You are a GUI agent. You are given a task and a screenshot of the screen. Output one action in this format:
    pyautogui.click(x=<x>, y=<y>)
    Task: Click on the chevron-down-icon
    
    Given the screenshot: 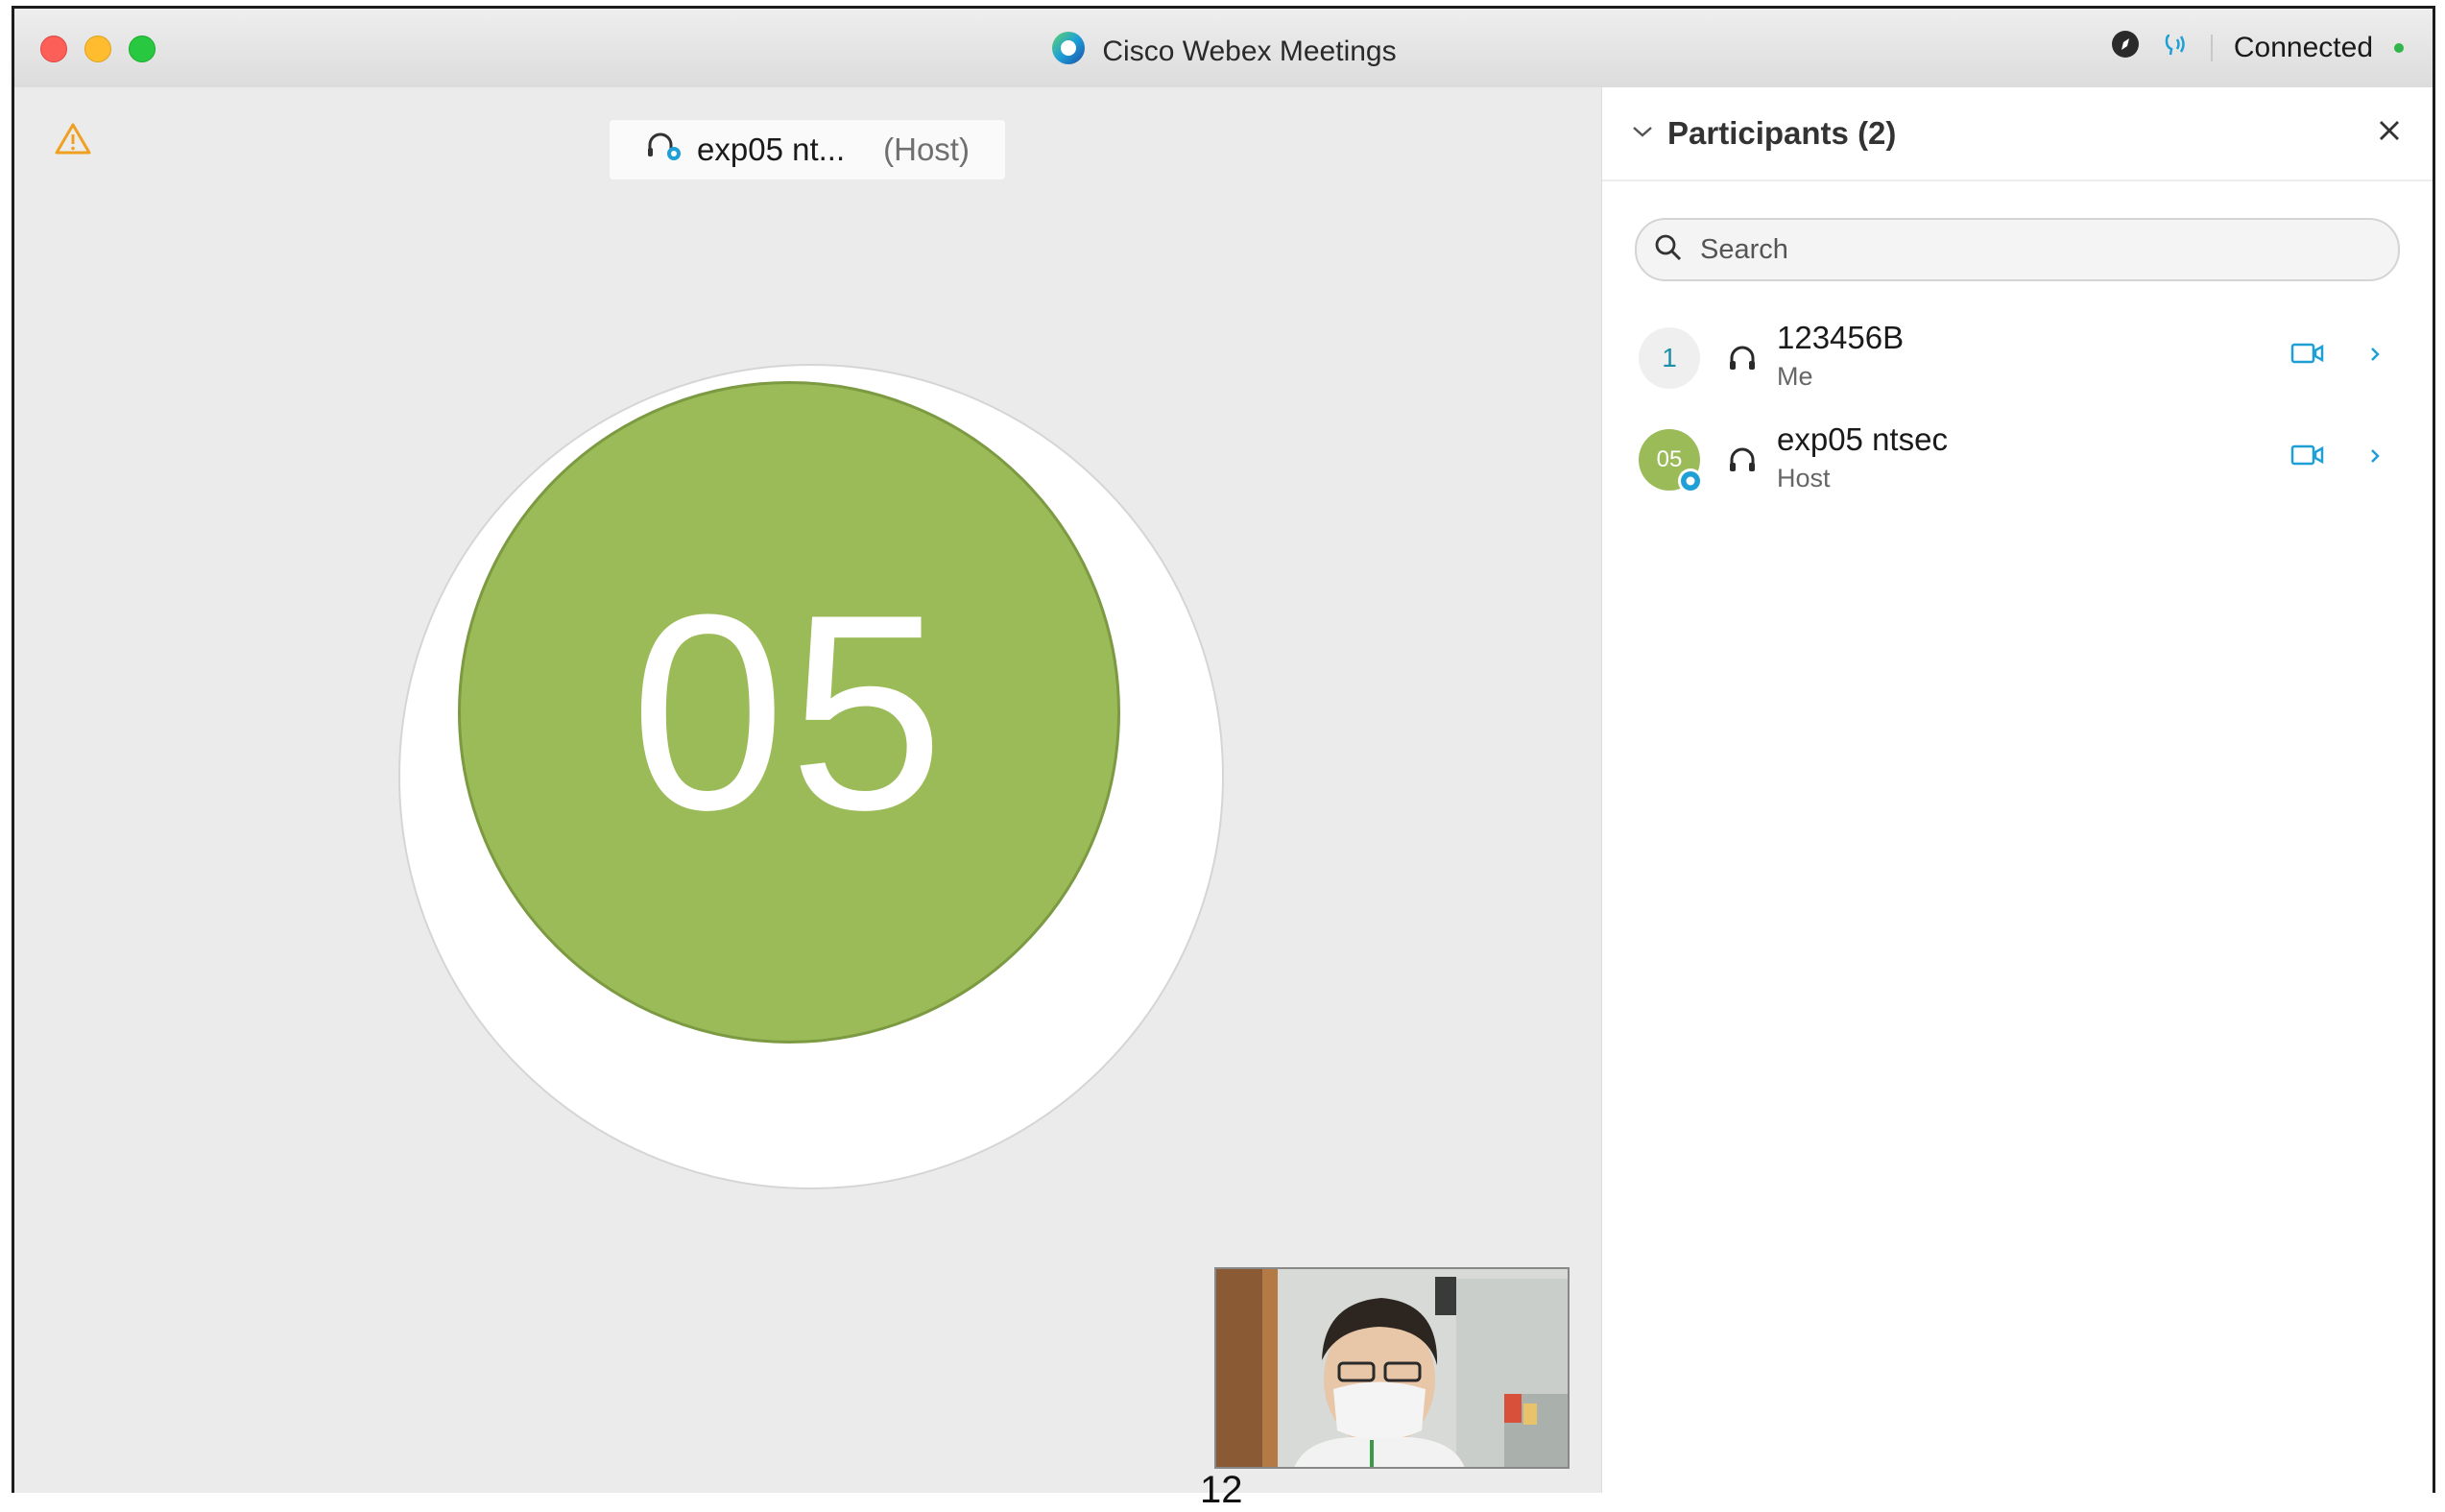 What is the action you would take?
    pyautogui.click(x=1643, y=134)
    